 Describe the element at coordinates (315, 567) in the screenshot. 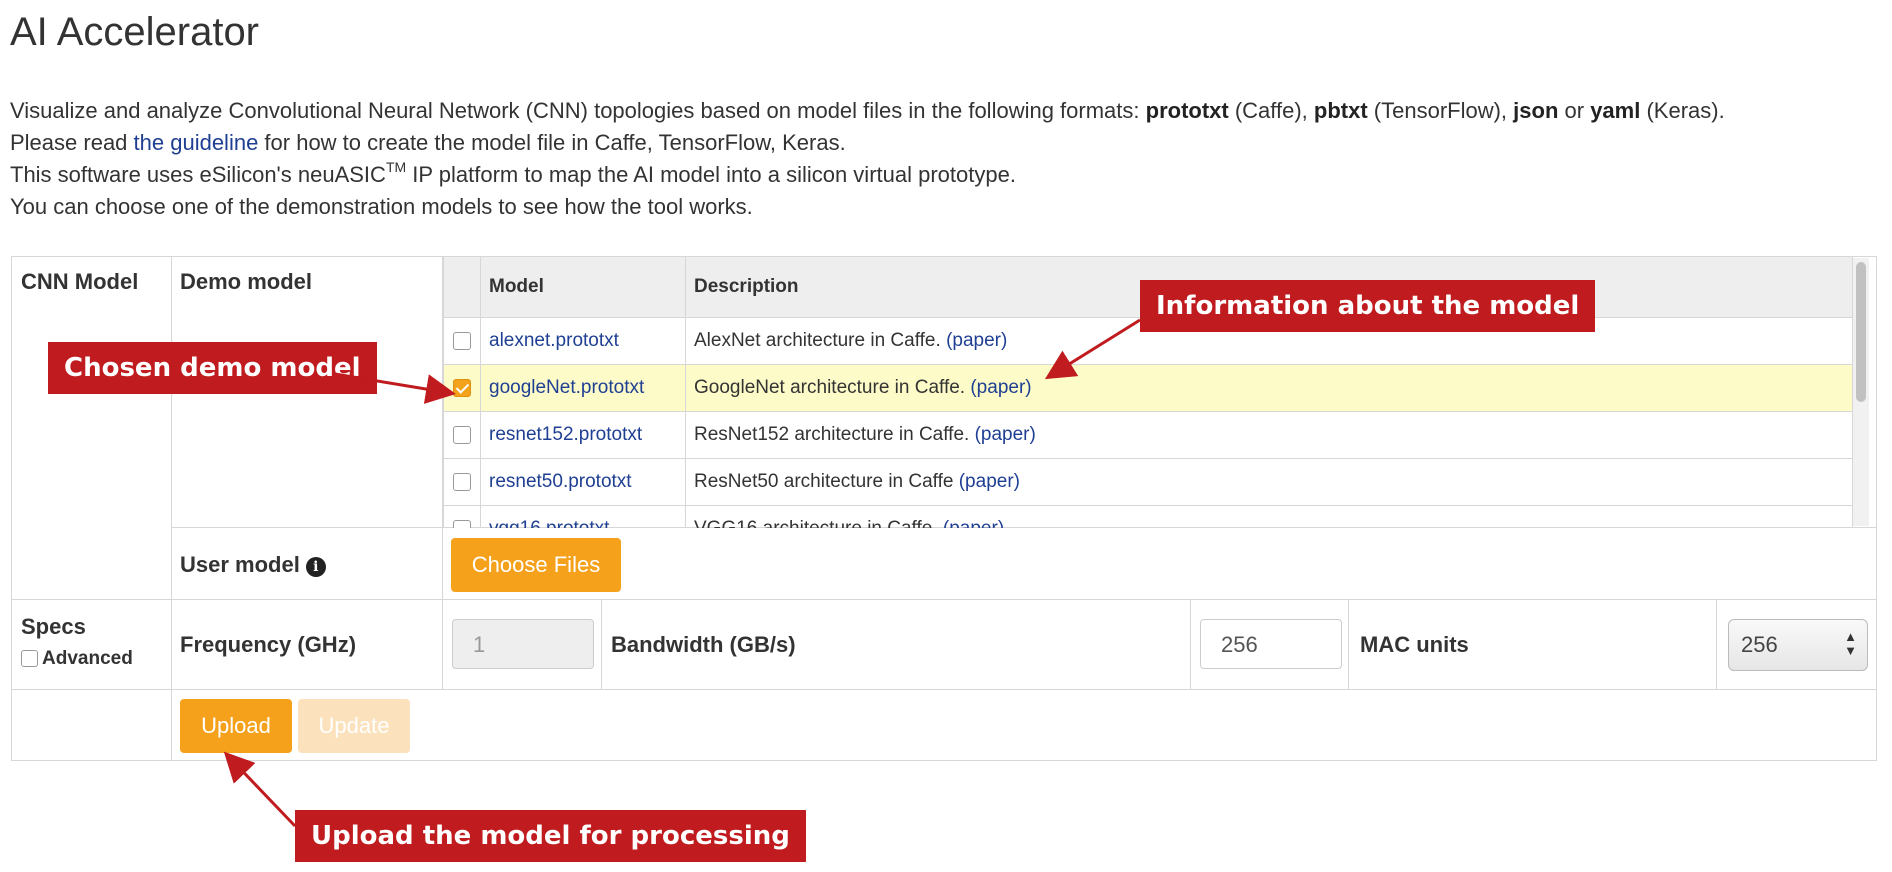

I see `info-icon: i` at that location.